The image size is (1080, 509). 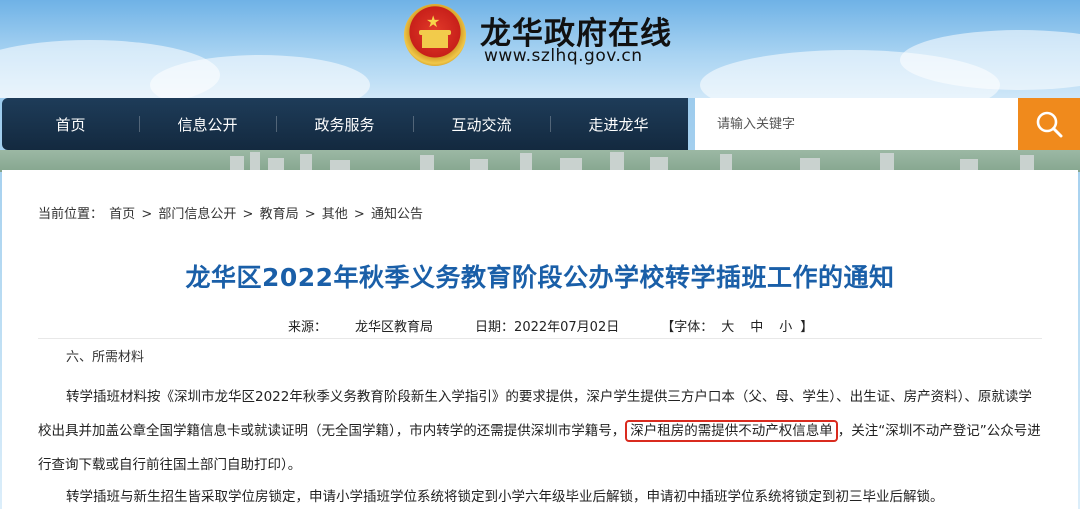 What do you see at coordinates (687, 327) in the screenshot?
I see `font-size-label: 【字体：` at bounding box center [687, 327].